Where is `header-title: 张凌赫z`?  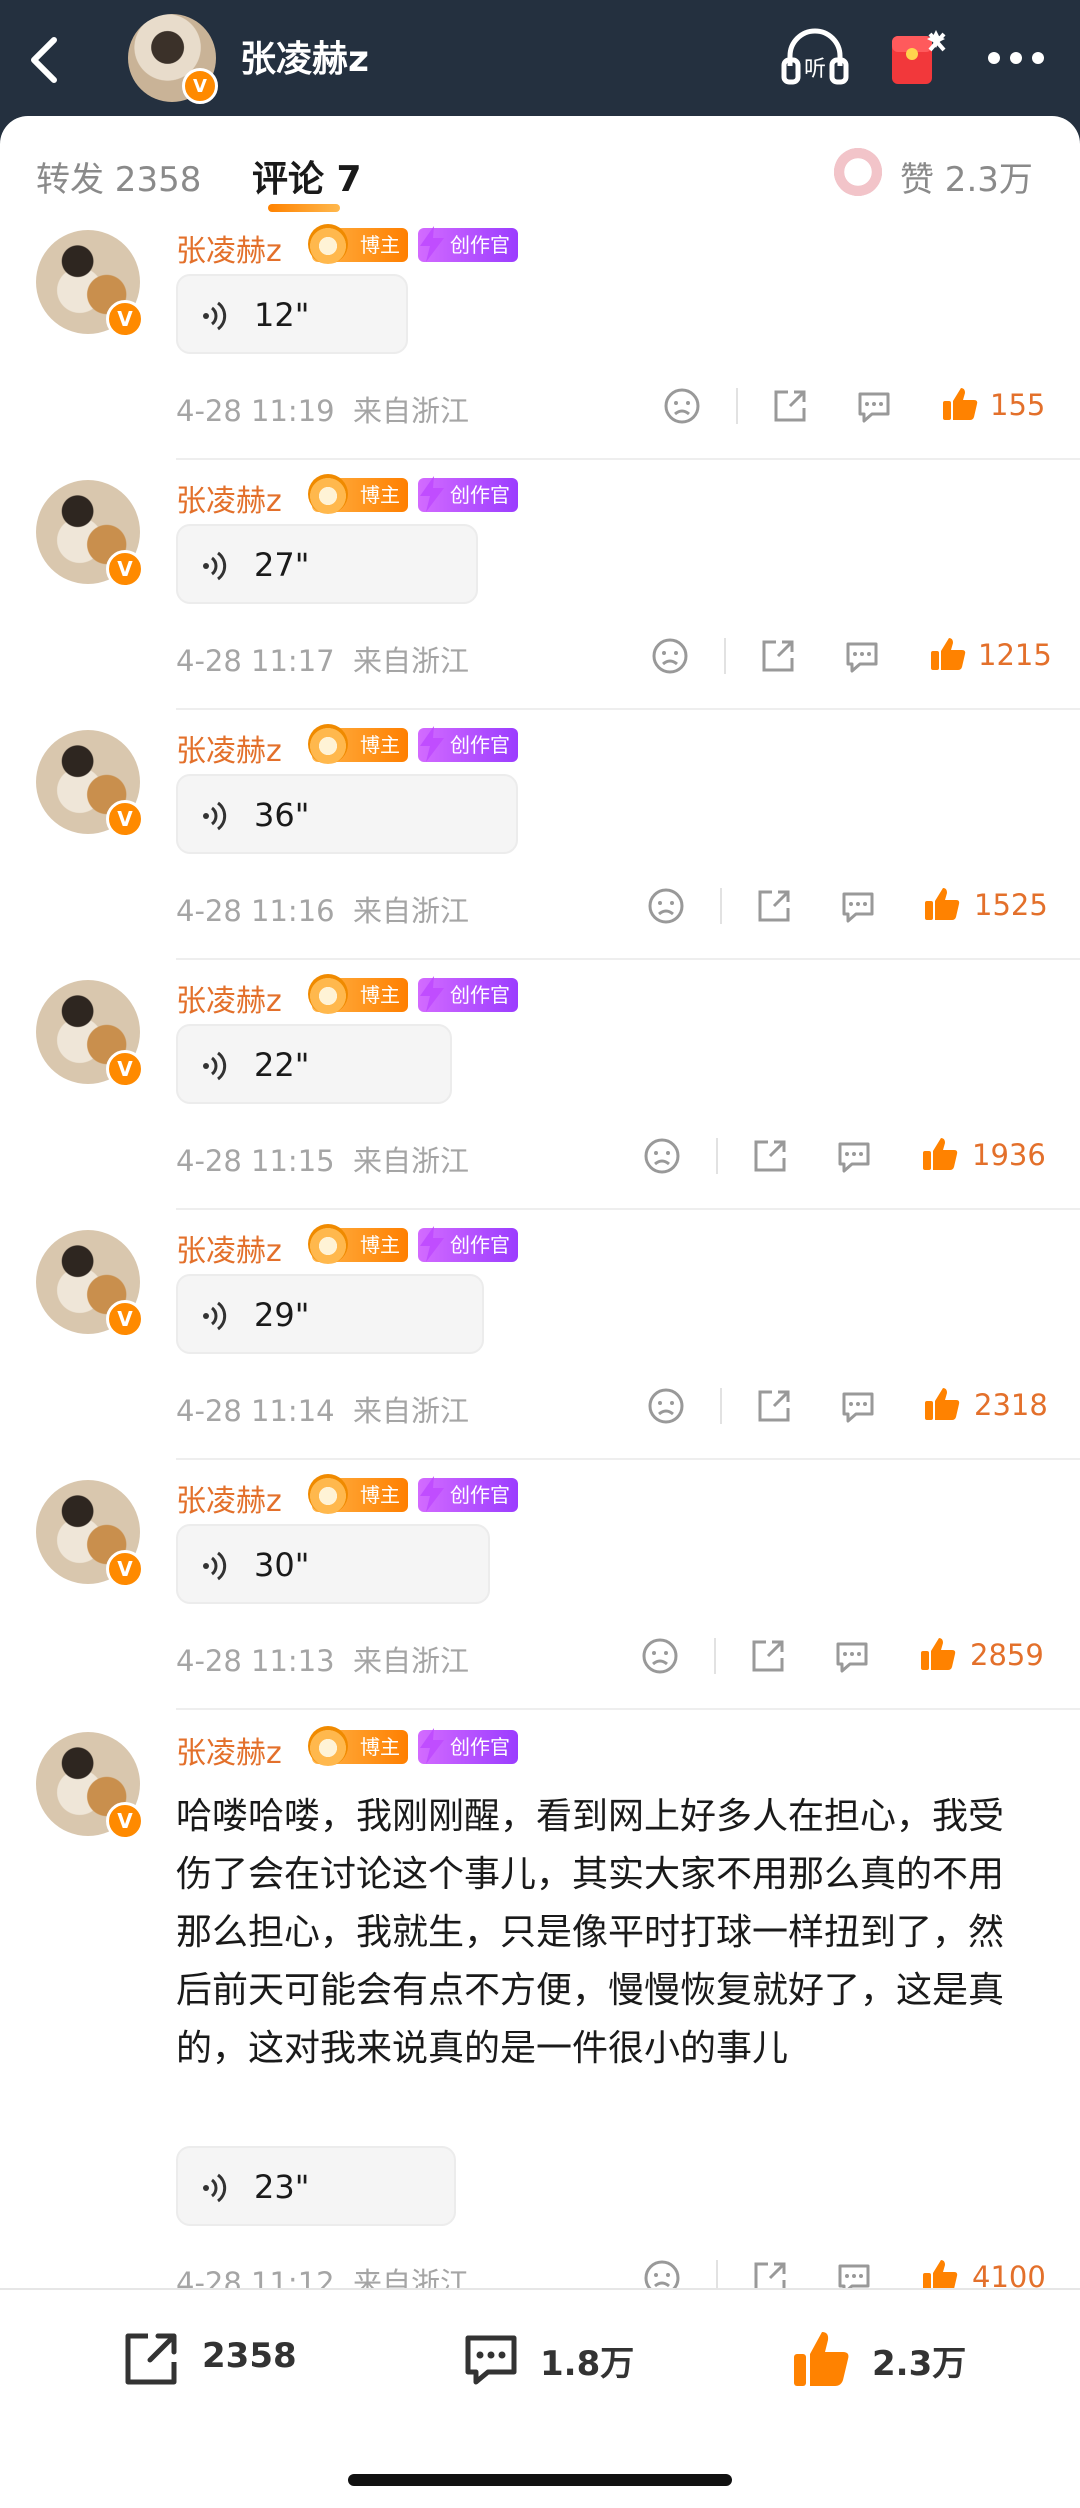 header-title: 张凌赫z is located at coordinates (304, 56).